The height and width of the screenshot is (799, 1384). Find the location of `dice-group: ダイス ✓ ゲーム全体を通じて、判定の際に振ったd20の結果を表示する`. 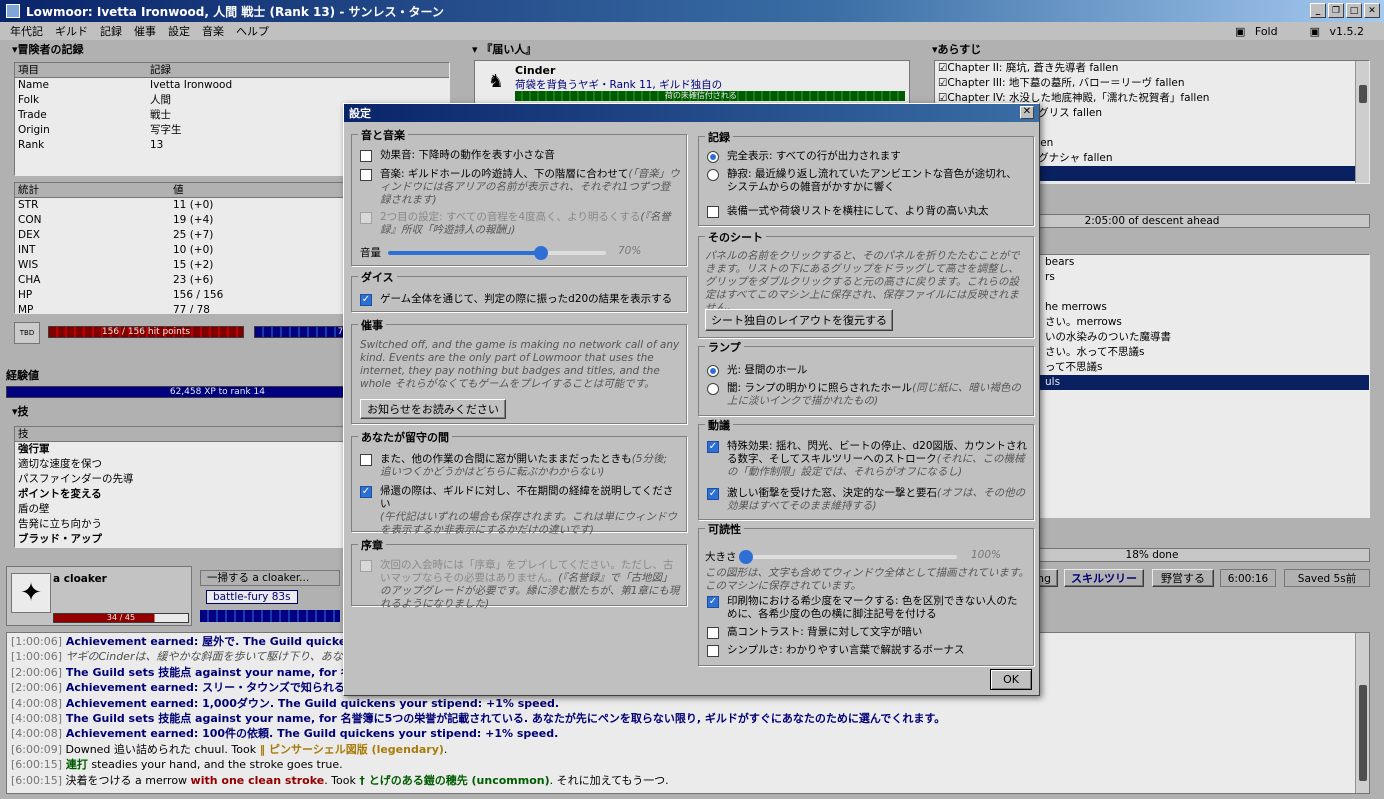

dice-group: ダイス ✓ ゲーム全体を通じて、判定の際に振ったd20の結果を表示する is located at coordinates (519, 290).